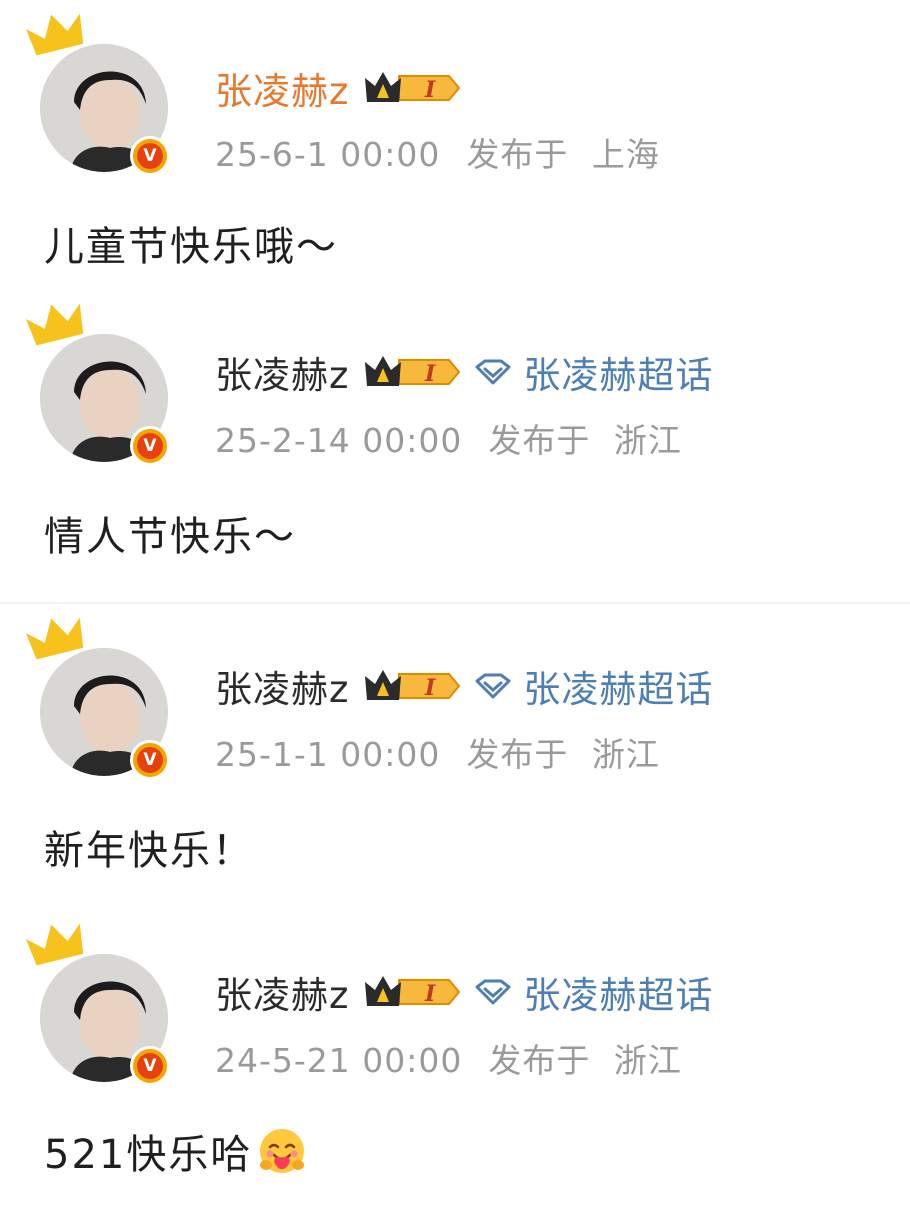 Image resolution: width=910 pixels, height=1214 pixels. I want to click on post-meta: 25-2-14 00:00 发布于 浙江, so click(448, 438).